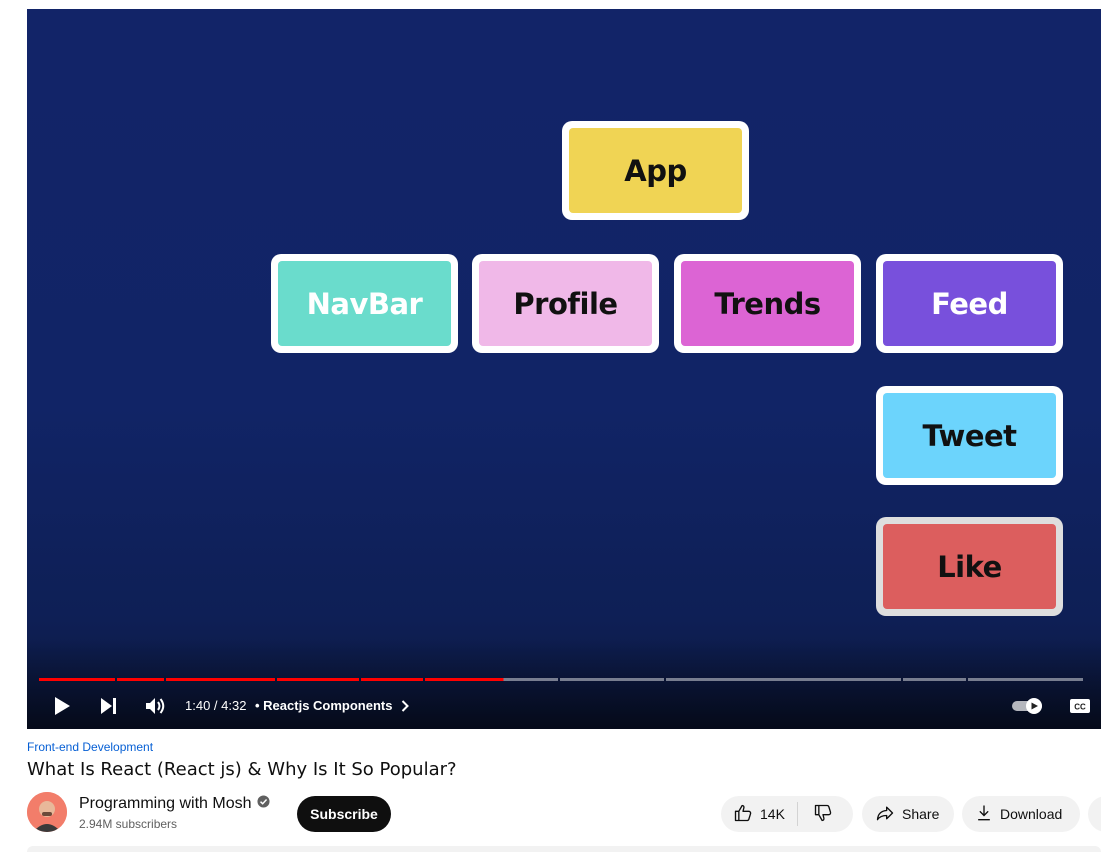  I want to click on channel-name: Programming with Mosh, so click(174, 804).